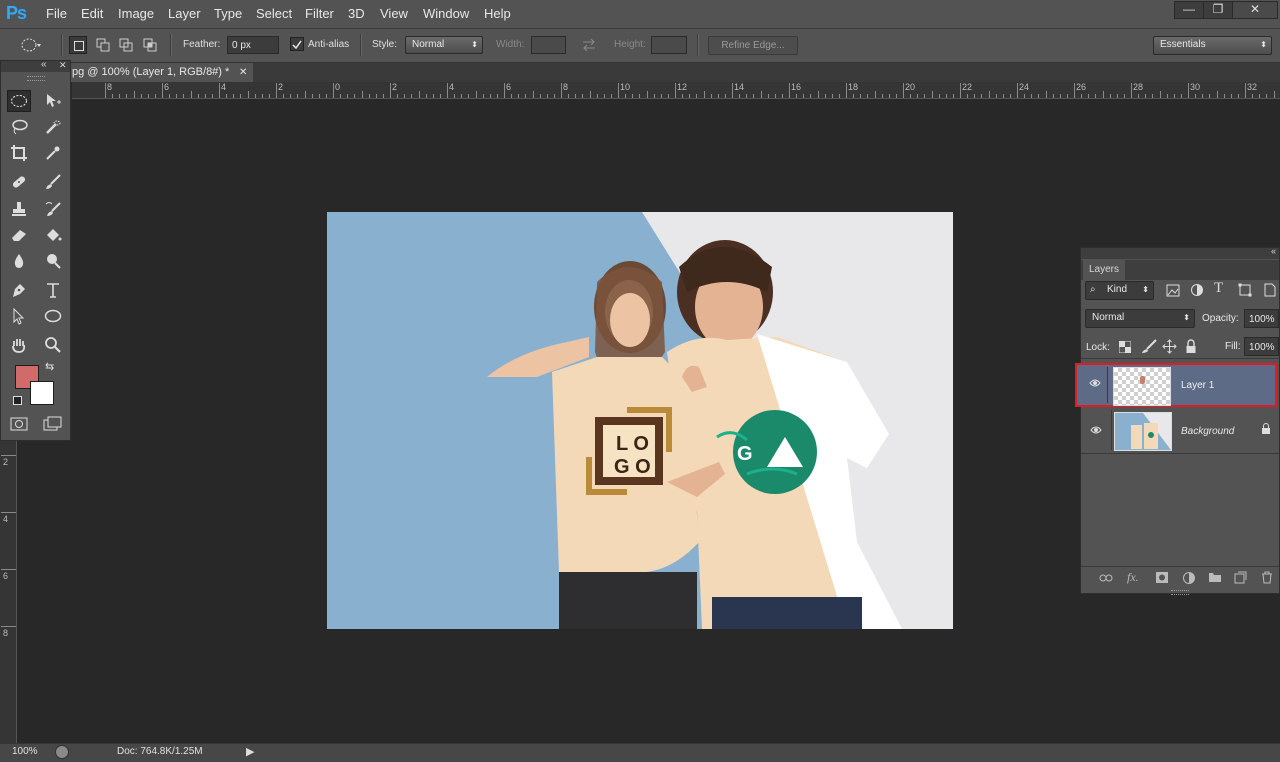 This screenshot has width=1280, height=762. Describe the element at coordinates (1261, 318) in the screenshot. I see `opacity-input: 100%` at that location.